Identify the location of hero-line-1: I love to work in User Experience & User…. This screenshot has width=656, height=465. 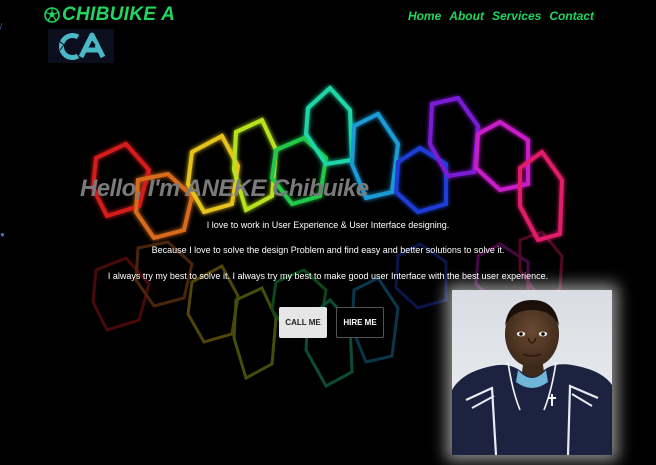
(328, 225).